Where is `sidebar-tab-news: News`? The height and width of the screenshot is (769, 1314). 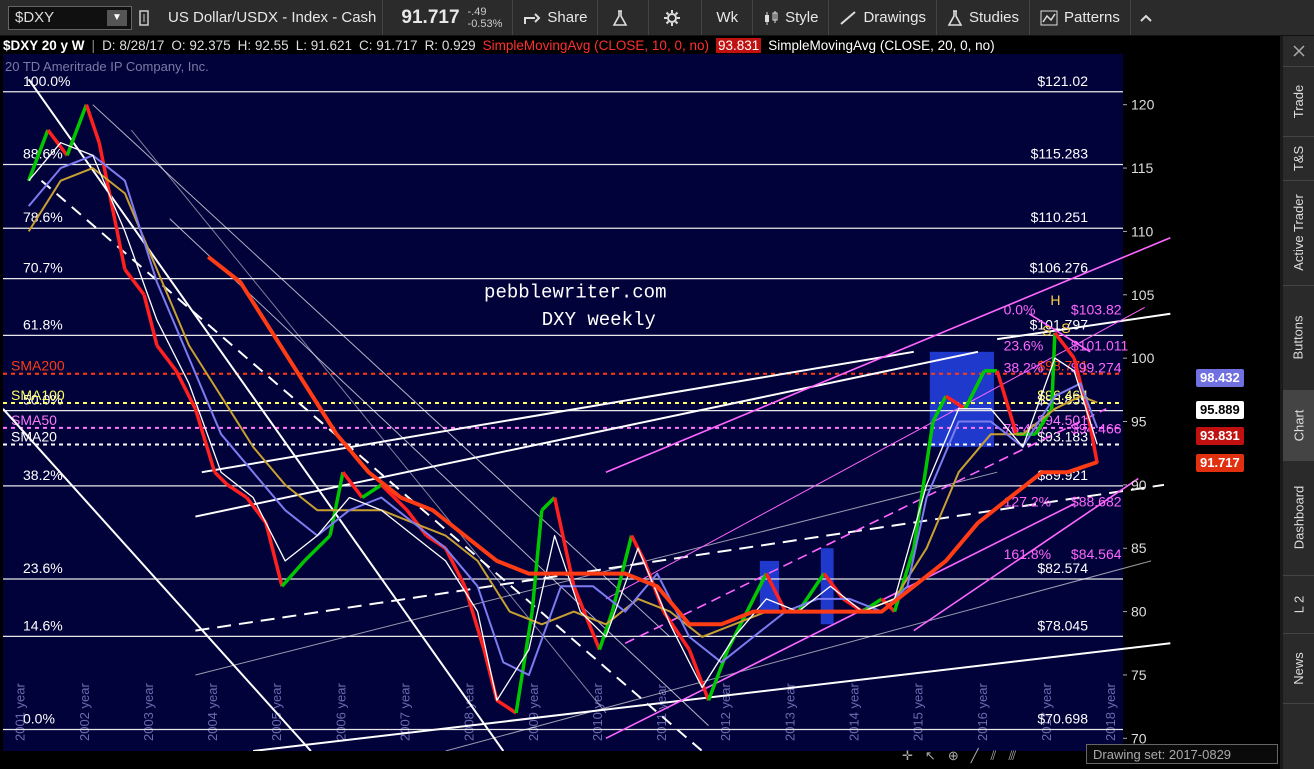
sidebar-tab-news: News is located at coordinates (1298, 668).